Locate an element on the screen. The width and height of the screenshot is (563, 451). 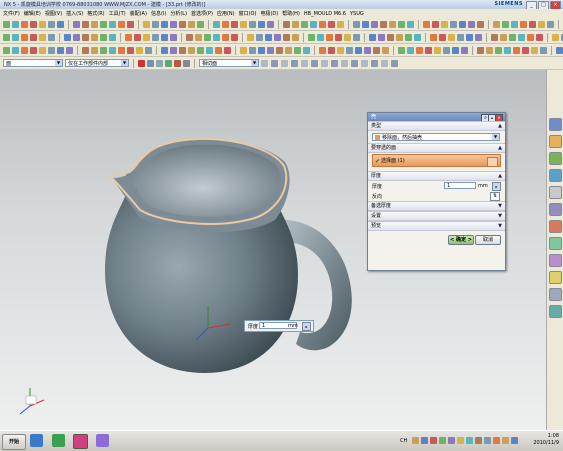
section-faces: 要穿透的面 ▲ is located at coordinates (436, 148).